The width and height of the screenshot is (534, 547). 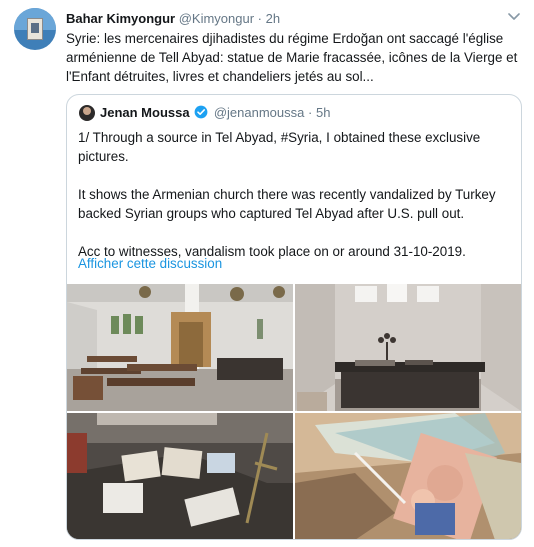 What do you see at coordinates (120, 18) in the screenshot?
I see `author-name: Bahar Kimyongur` at bounding box center [120, 18].